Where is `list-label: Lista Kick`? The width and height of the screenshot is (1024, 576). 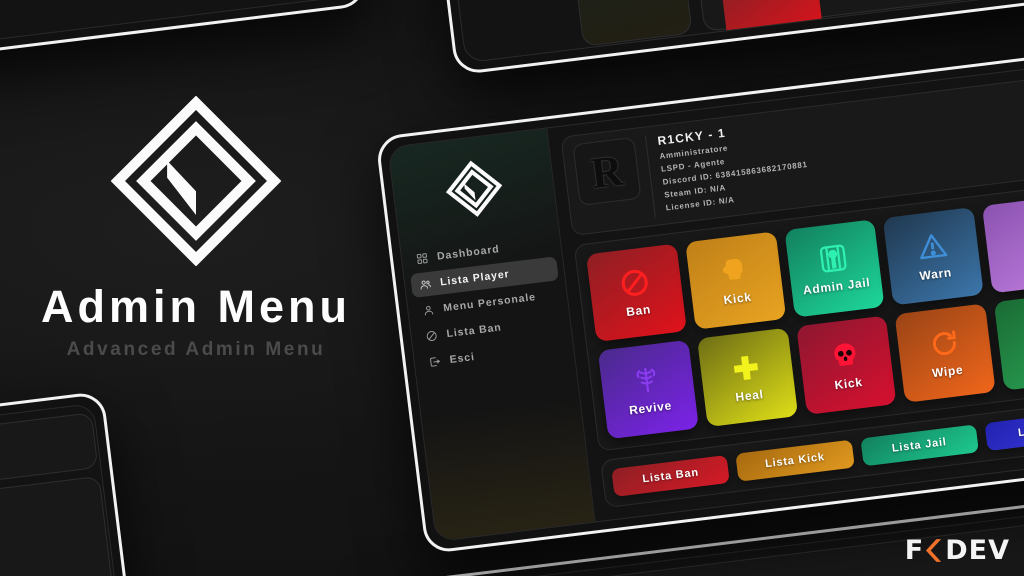 list-label: Lista Kick is located at coordinates (795, 461).